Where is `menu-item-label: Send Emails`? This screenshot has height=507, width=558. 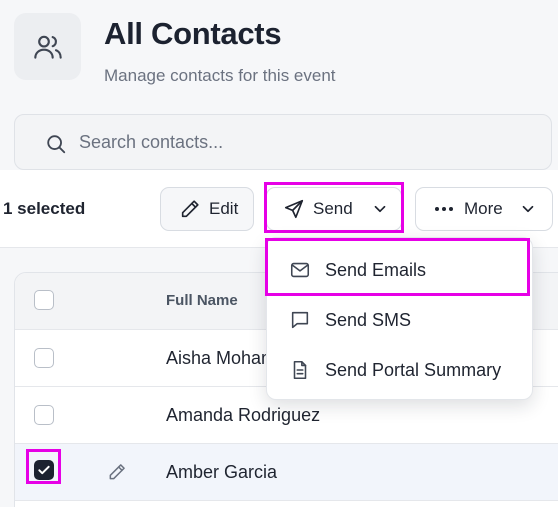 menu-item-label: Send Emails is located at coordinates (376, 269).